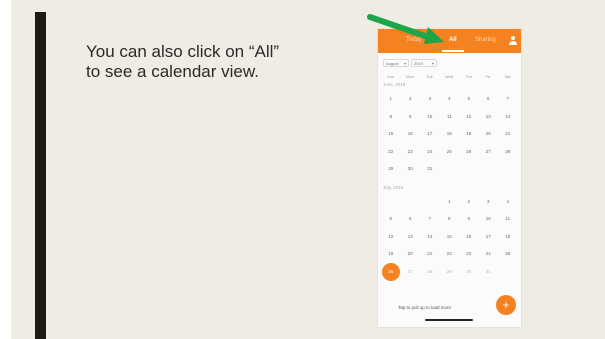 This screenshot has height=339, width=605. Describe the element at coordinates (453, 40) in the screenshot. I see `tab-all: All` at that location.